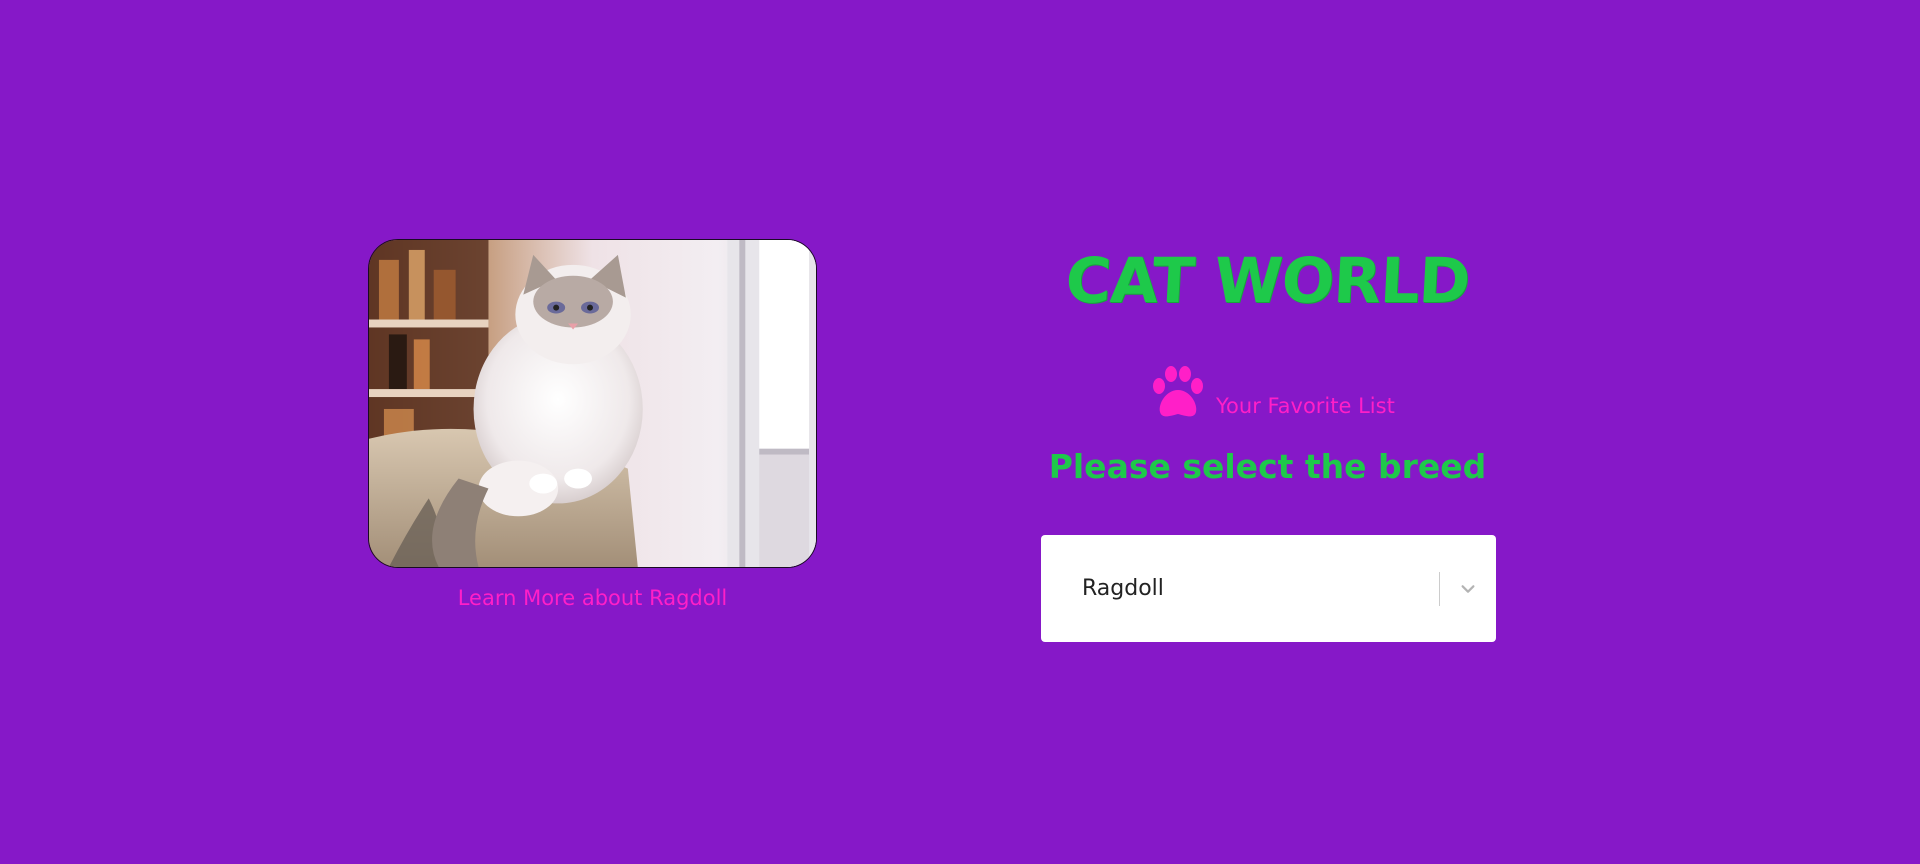 The width and height of the screenshot is (1920, 864). Describe the element at coordinates (1123, 588) in the screenshot. I see `breed-select-value: Ragdoll` at that location.